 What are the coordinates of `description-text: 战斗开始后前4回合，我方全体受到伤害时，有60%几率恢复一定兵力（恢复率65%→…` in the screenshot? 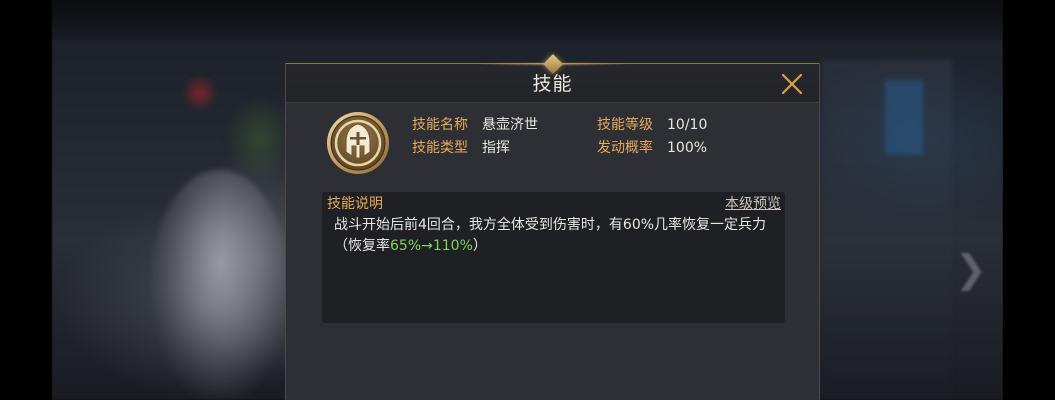 It's located at (554, 236).